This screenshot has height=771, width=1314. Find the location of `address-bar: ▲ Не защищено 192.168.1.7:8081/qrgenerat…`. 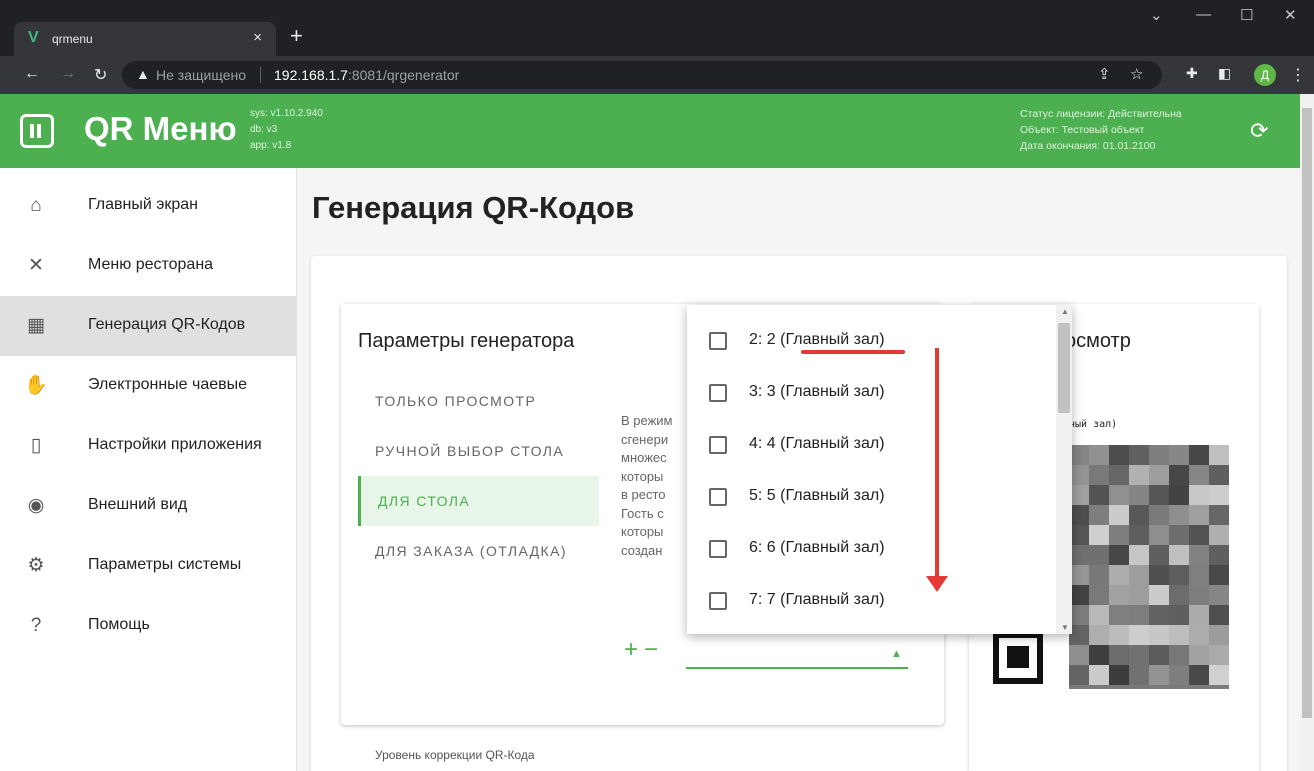

address-bar: ▲ Не защищено 192.168.1.7:8081/qrgenerat… is located at coordinates (642, 75).